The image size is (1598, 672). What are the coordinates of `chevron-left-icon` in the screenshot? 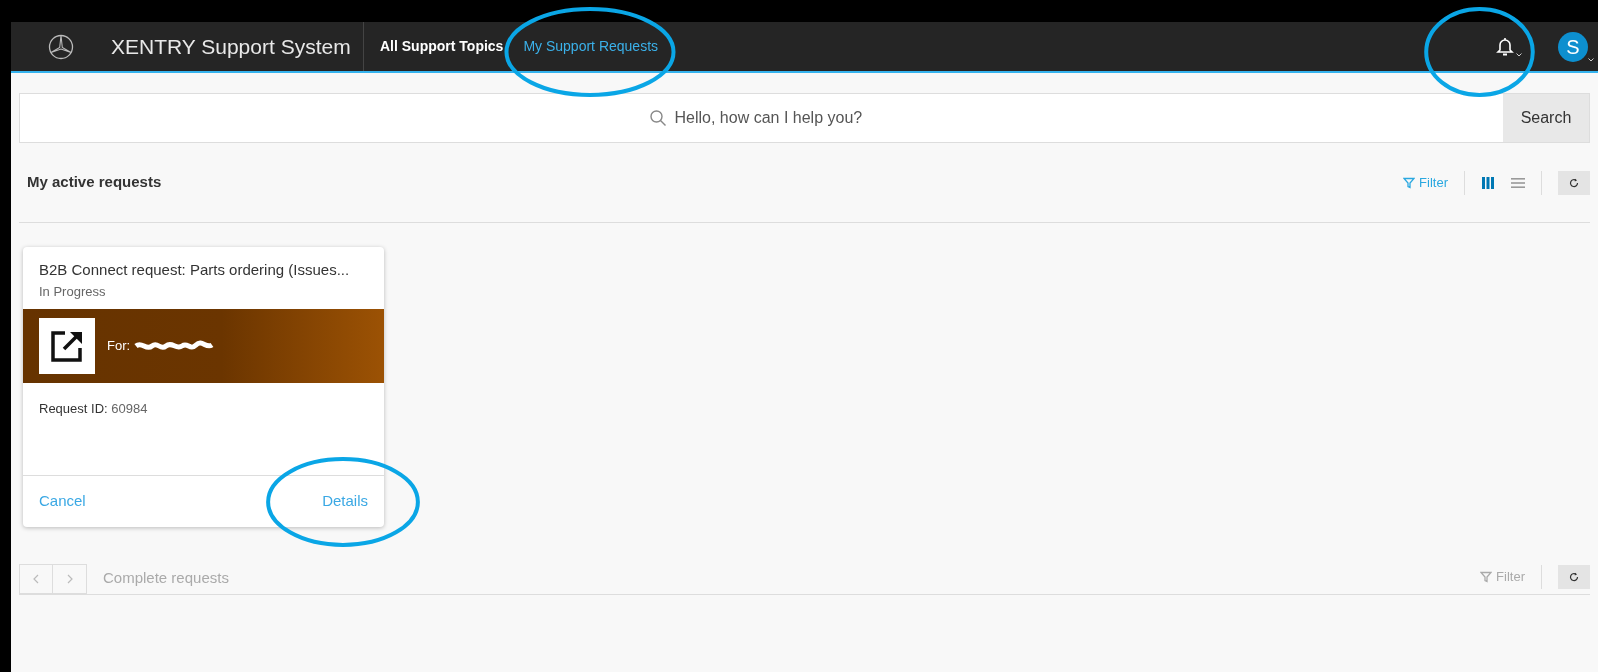 It's located at (36, 578).